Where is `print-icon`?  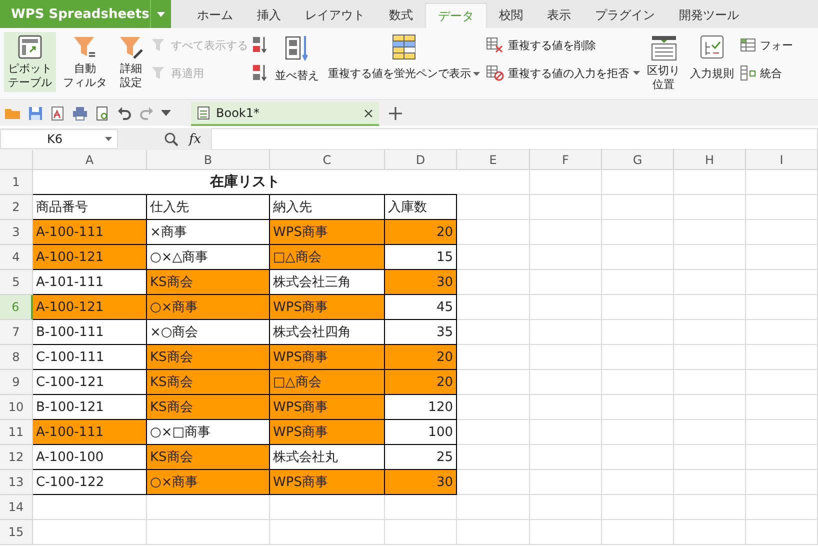
print-icon is located at coordinates (80, 113).